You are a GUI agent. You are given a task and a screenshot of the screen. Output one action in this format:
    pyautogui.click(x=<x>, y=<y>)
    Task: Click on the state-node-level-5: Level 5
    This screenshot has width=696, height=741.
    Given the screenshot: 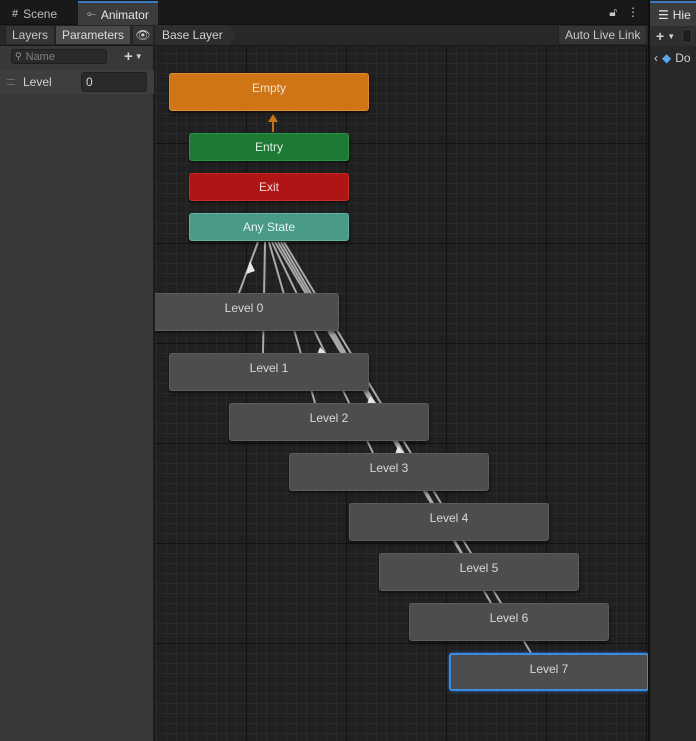 What is the action you would take?
    pyautogui.click(x=479, y=572)
    